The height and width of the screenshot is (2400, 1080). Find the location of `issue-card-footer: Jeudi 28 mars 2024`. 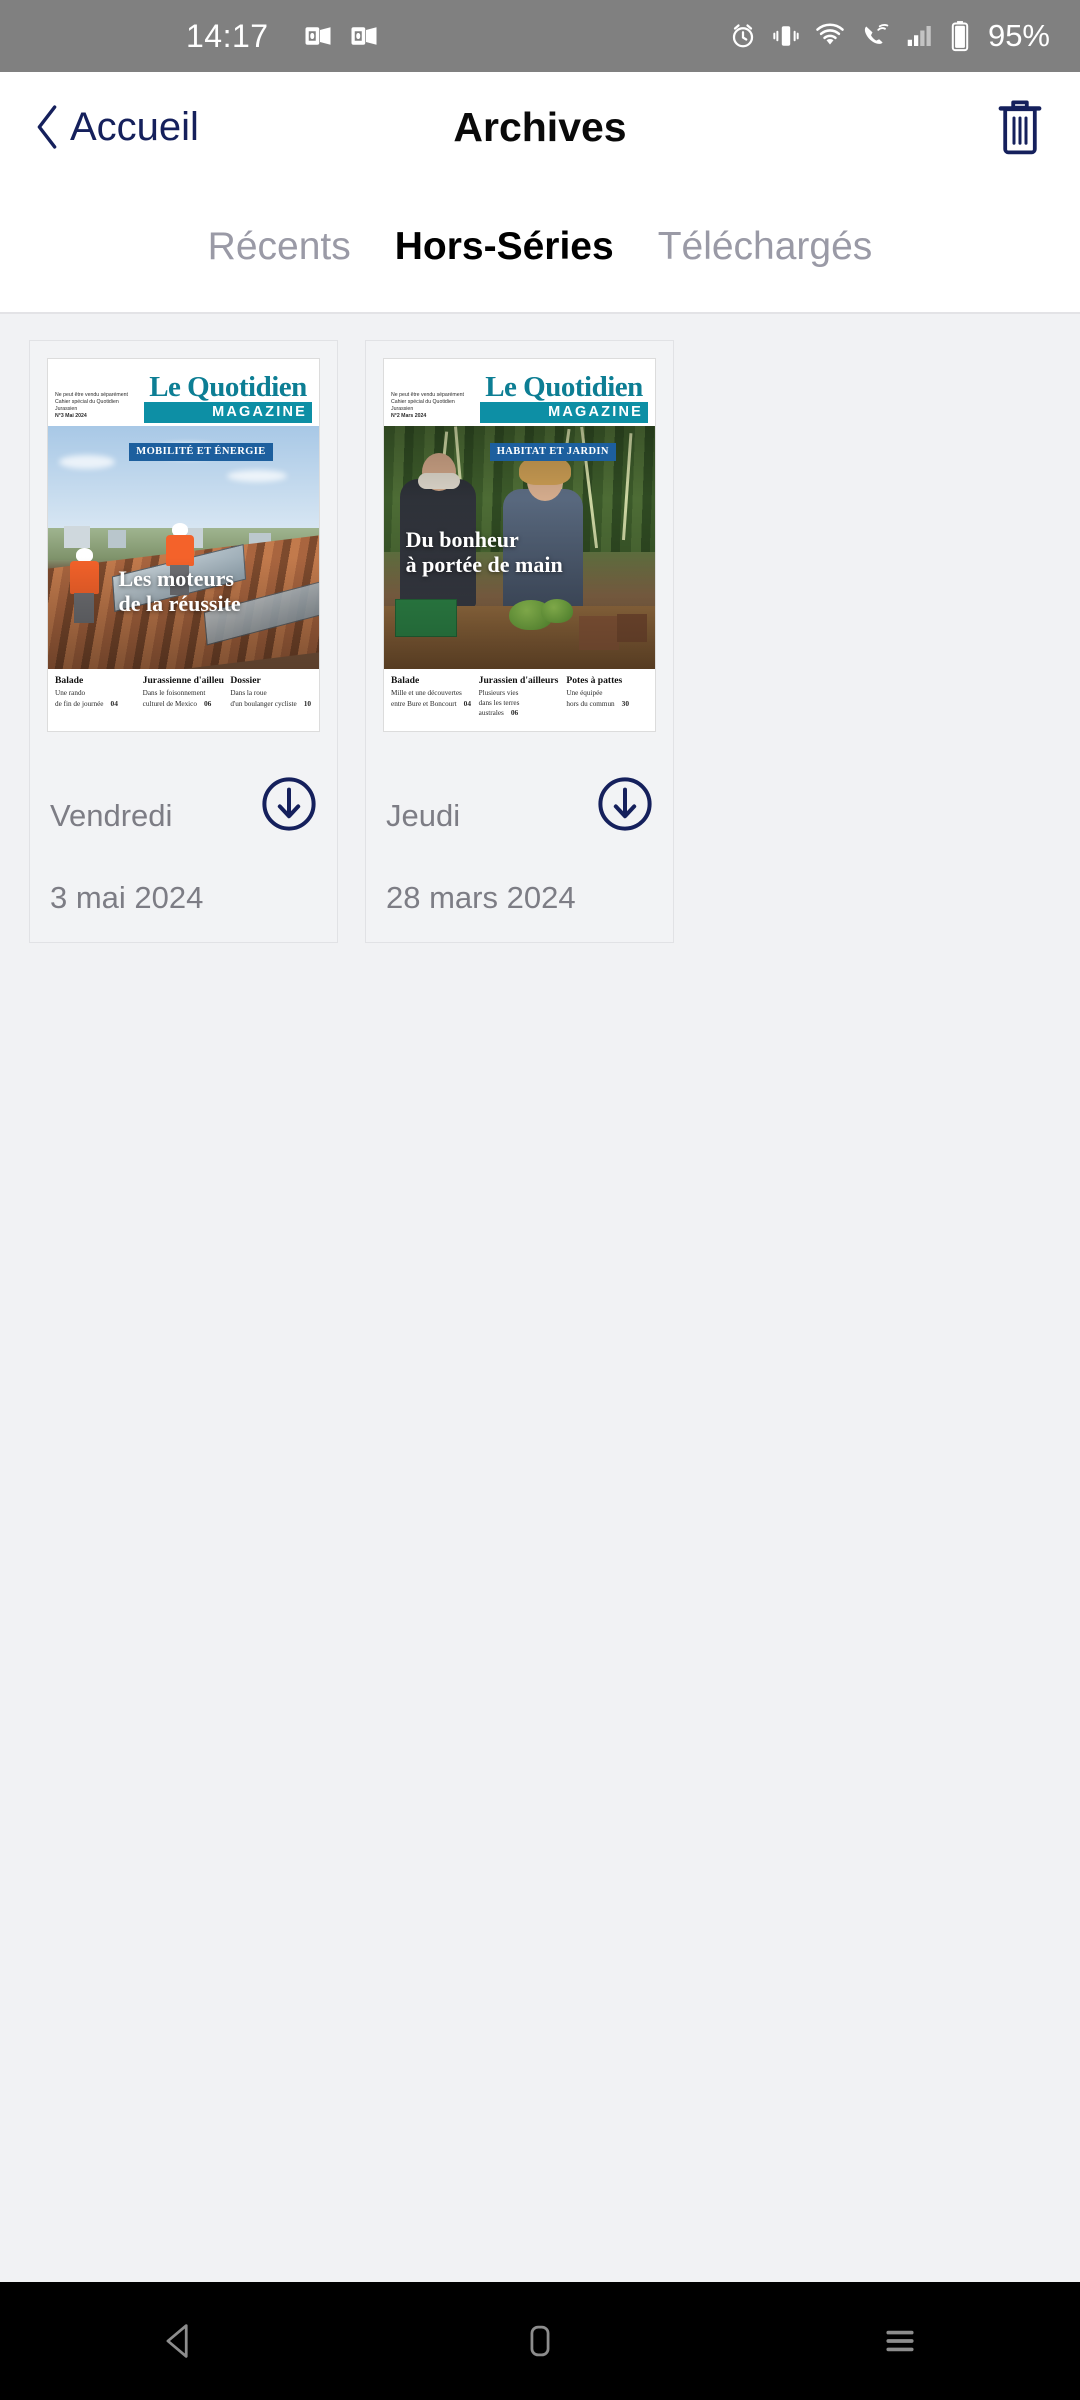

issue-card-footer: Jeudi 28 mars 2024 is located at coordinates (519, 837).